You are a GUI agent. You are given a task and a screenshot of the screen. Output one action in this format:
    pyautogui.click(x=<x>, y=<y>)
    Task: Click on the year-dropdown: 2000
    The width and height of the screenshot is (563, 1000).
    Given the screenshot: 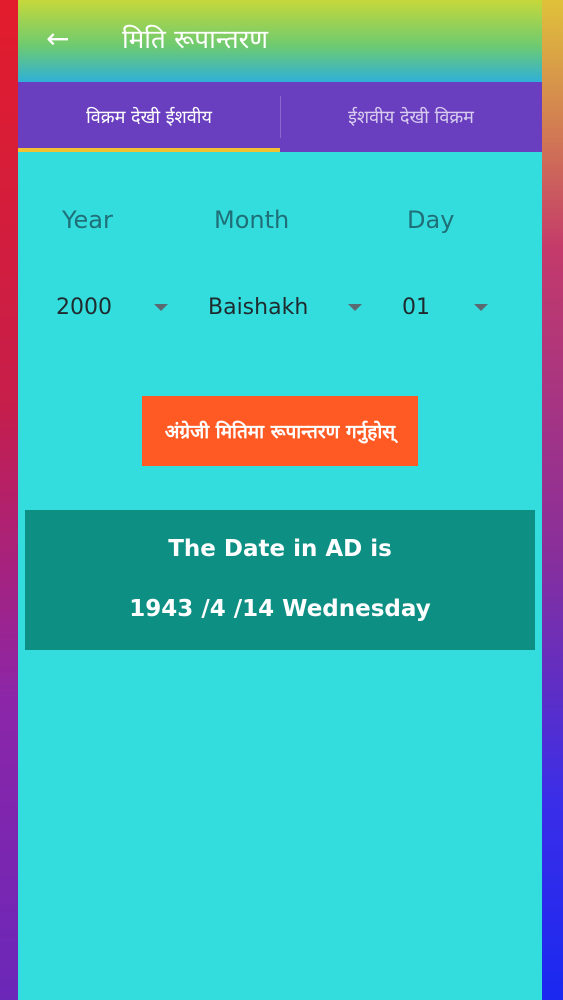 What is the action you would take?
    pyautogui.click(x=116, y=307)
    